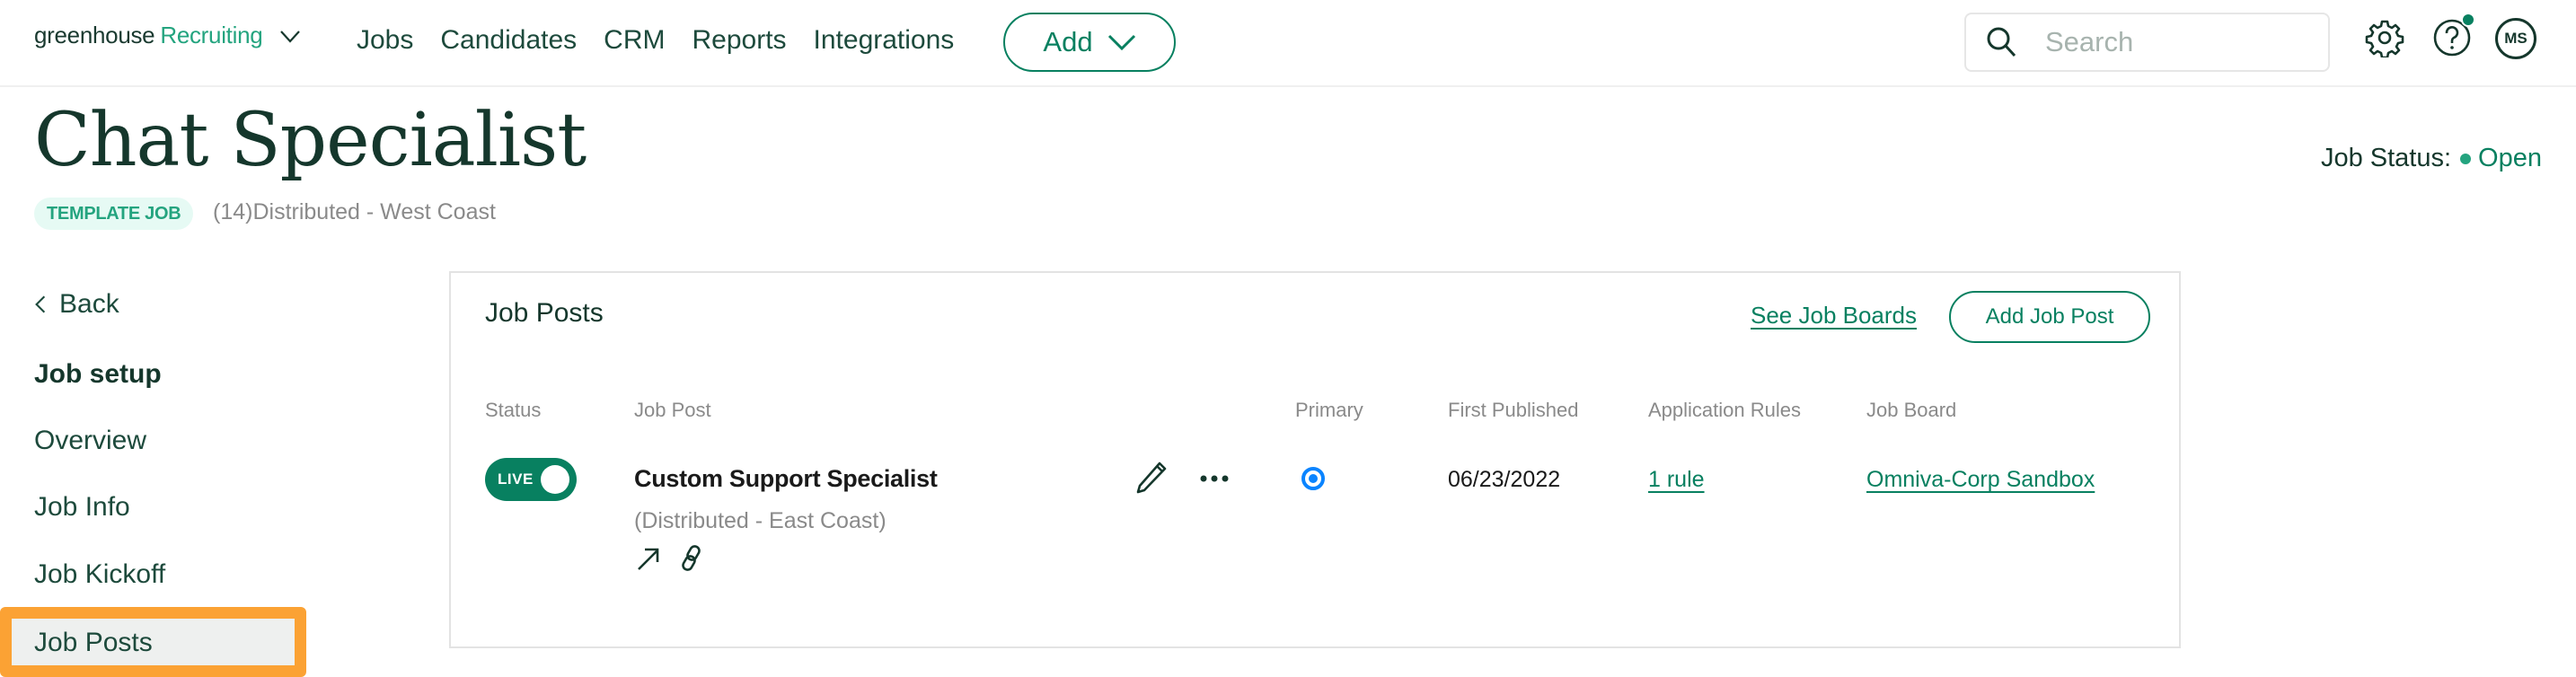 The height and width of the screenshot is (677, 2576). I want to click on card-title: Job Posts, so click(544, 313).